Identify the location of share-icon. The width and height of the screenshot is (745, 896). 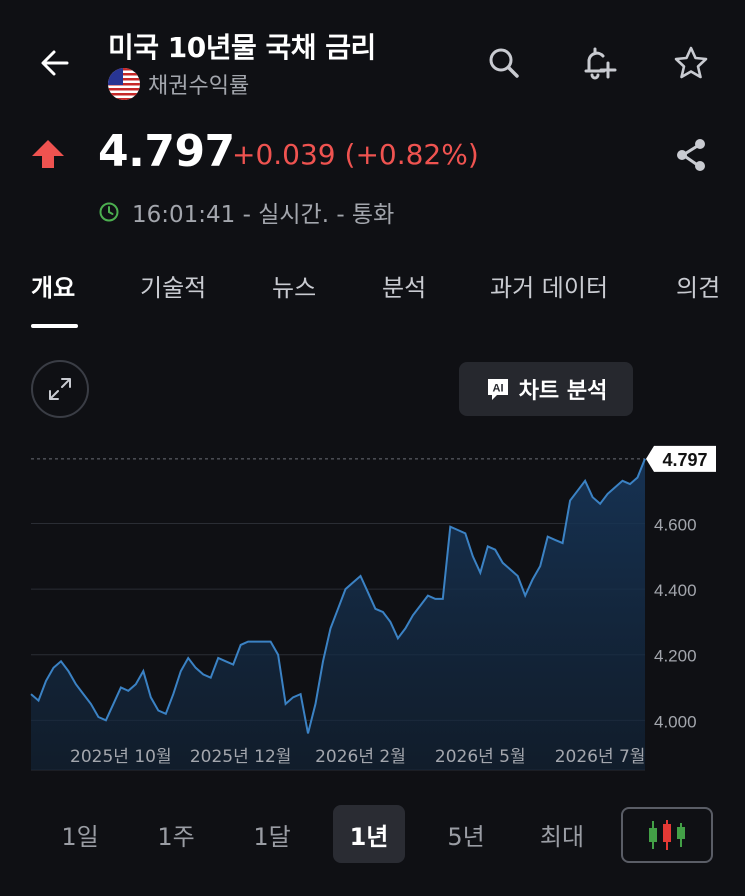
(691, 155).